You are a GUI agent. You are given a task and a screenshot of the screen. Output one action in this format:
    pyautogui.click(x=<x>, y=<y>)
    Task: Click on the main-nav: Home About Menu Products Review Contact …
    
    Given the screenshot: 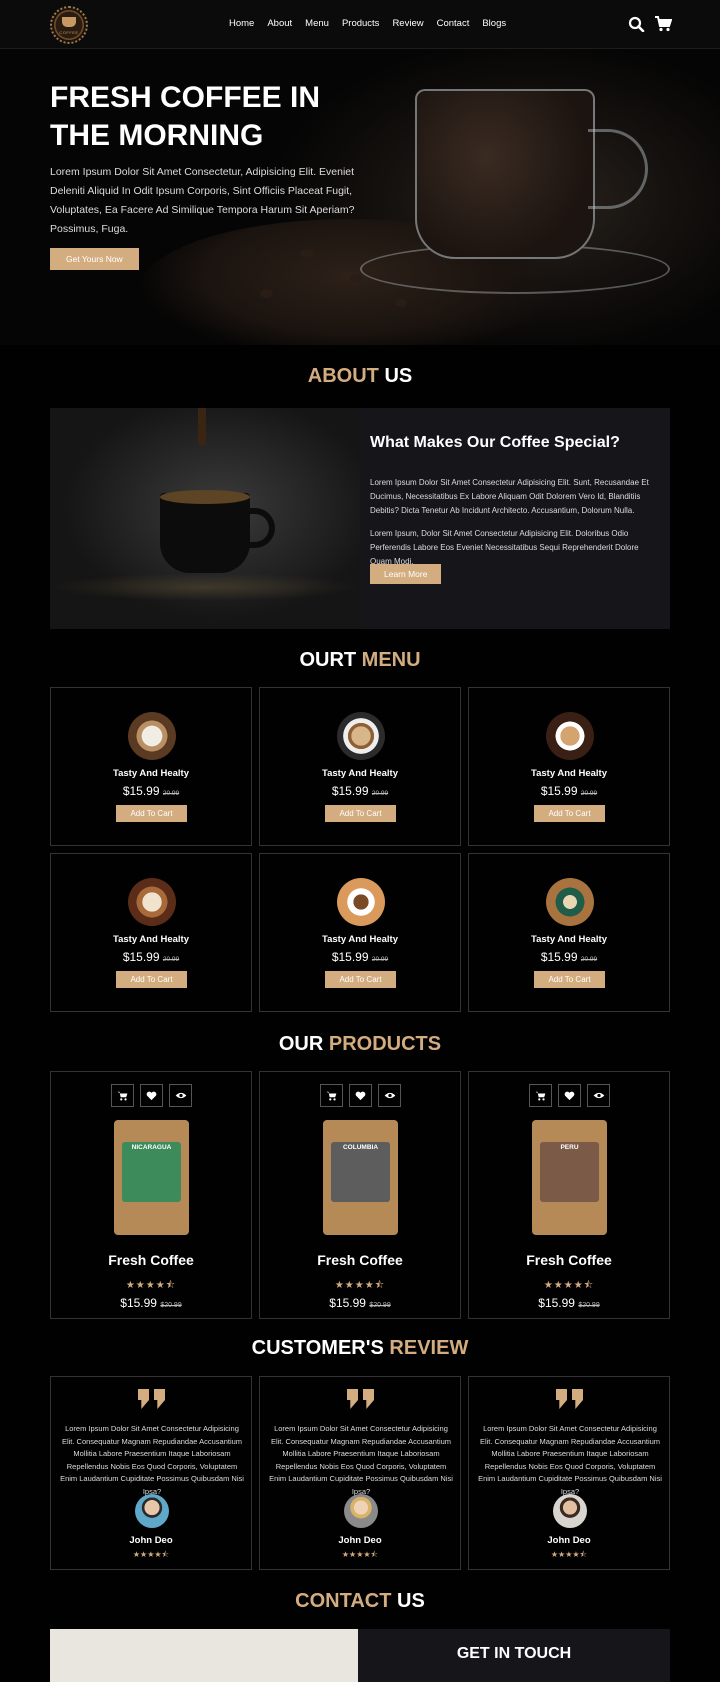 What is the action you would take?
    pyautogui.click(x=367, y=23)
    